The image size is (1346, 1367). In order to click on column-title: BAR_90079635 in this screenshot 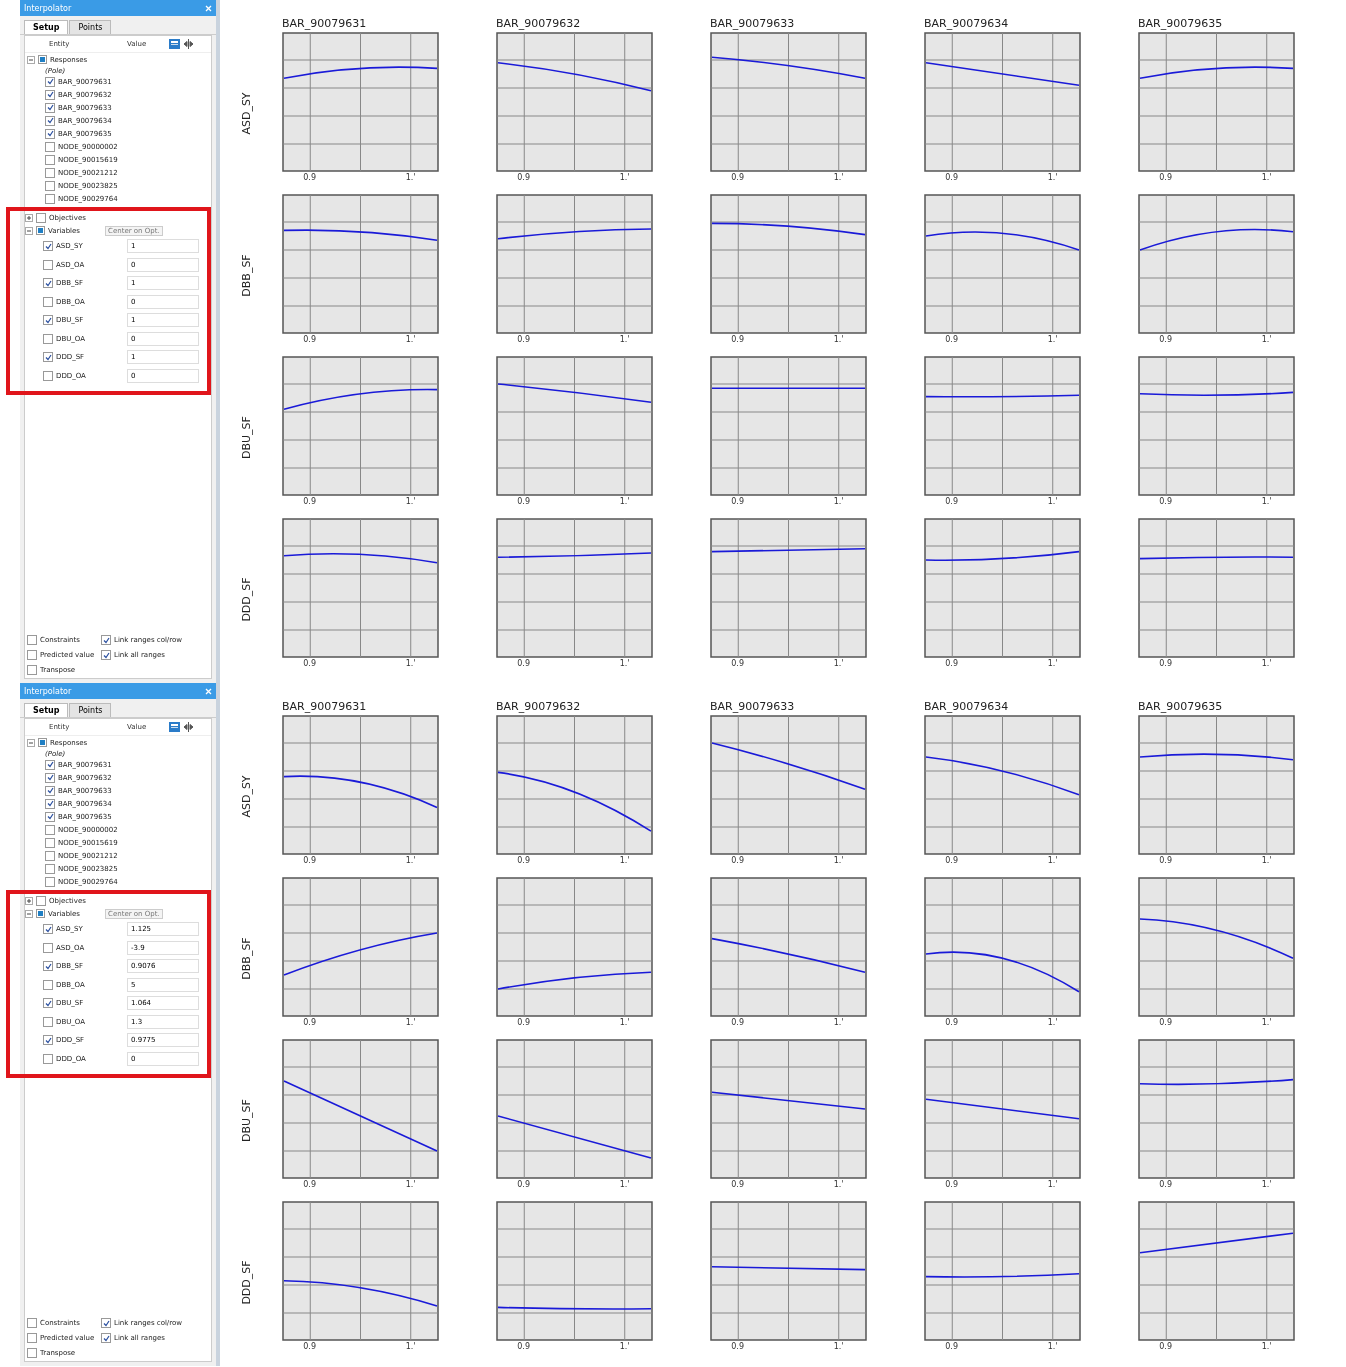, I will do `click(1180, 24)`.